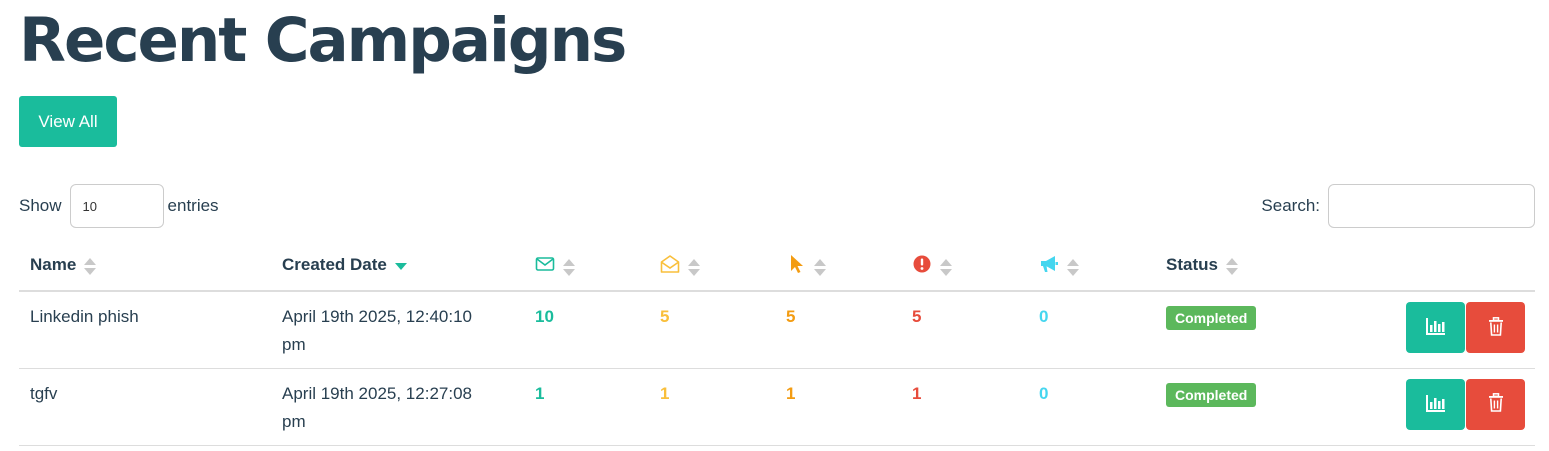  I want to click on search-control: Search:, so click(1398, 206).